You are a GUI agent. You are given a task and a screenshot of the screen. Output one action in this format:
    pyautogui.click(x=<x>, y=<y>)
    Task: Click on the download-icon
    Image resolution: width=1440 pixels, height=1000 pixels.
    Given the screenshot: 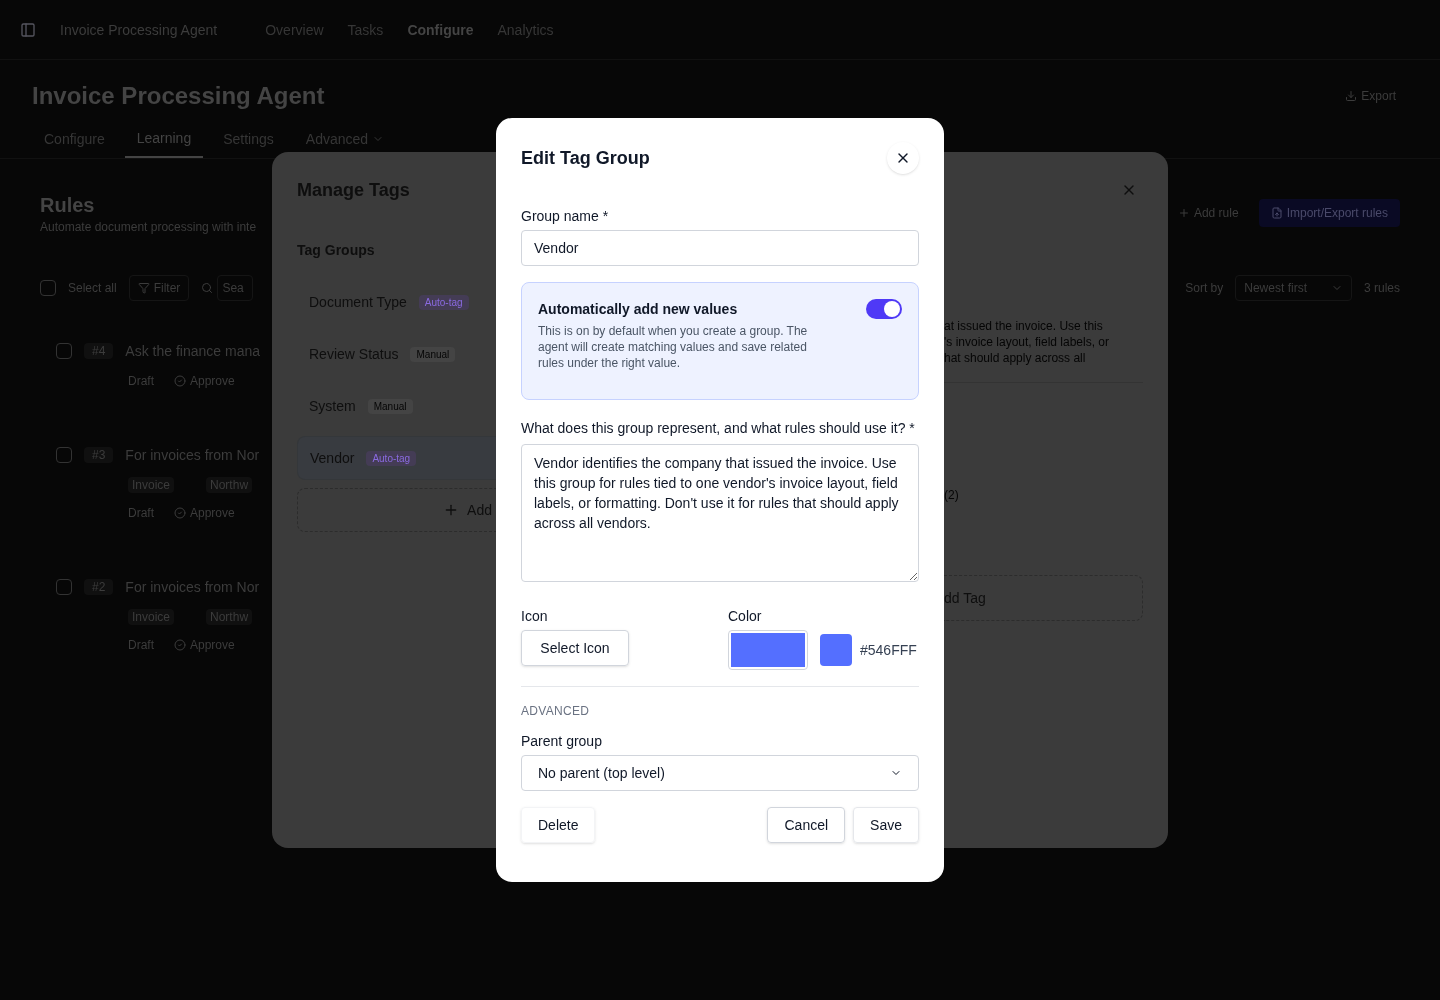 What is the action you would take?
    pyautogui.click(x=1351, y=96)
    